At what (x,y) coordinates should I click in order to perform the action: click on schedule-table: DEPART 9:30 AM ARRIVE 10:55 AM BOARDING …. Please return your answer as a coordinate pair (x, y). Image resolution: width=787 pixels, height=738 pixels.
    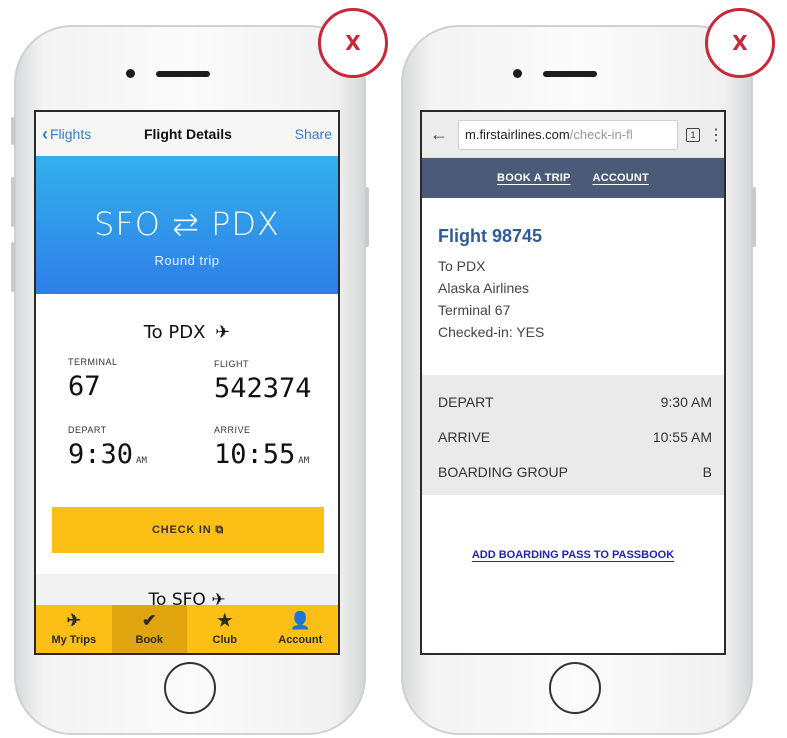
    Looking at the image, I should click on (573, 435).